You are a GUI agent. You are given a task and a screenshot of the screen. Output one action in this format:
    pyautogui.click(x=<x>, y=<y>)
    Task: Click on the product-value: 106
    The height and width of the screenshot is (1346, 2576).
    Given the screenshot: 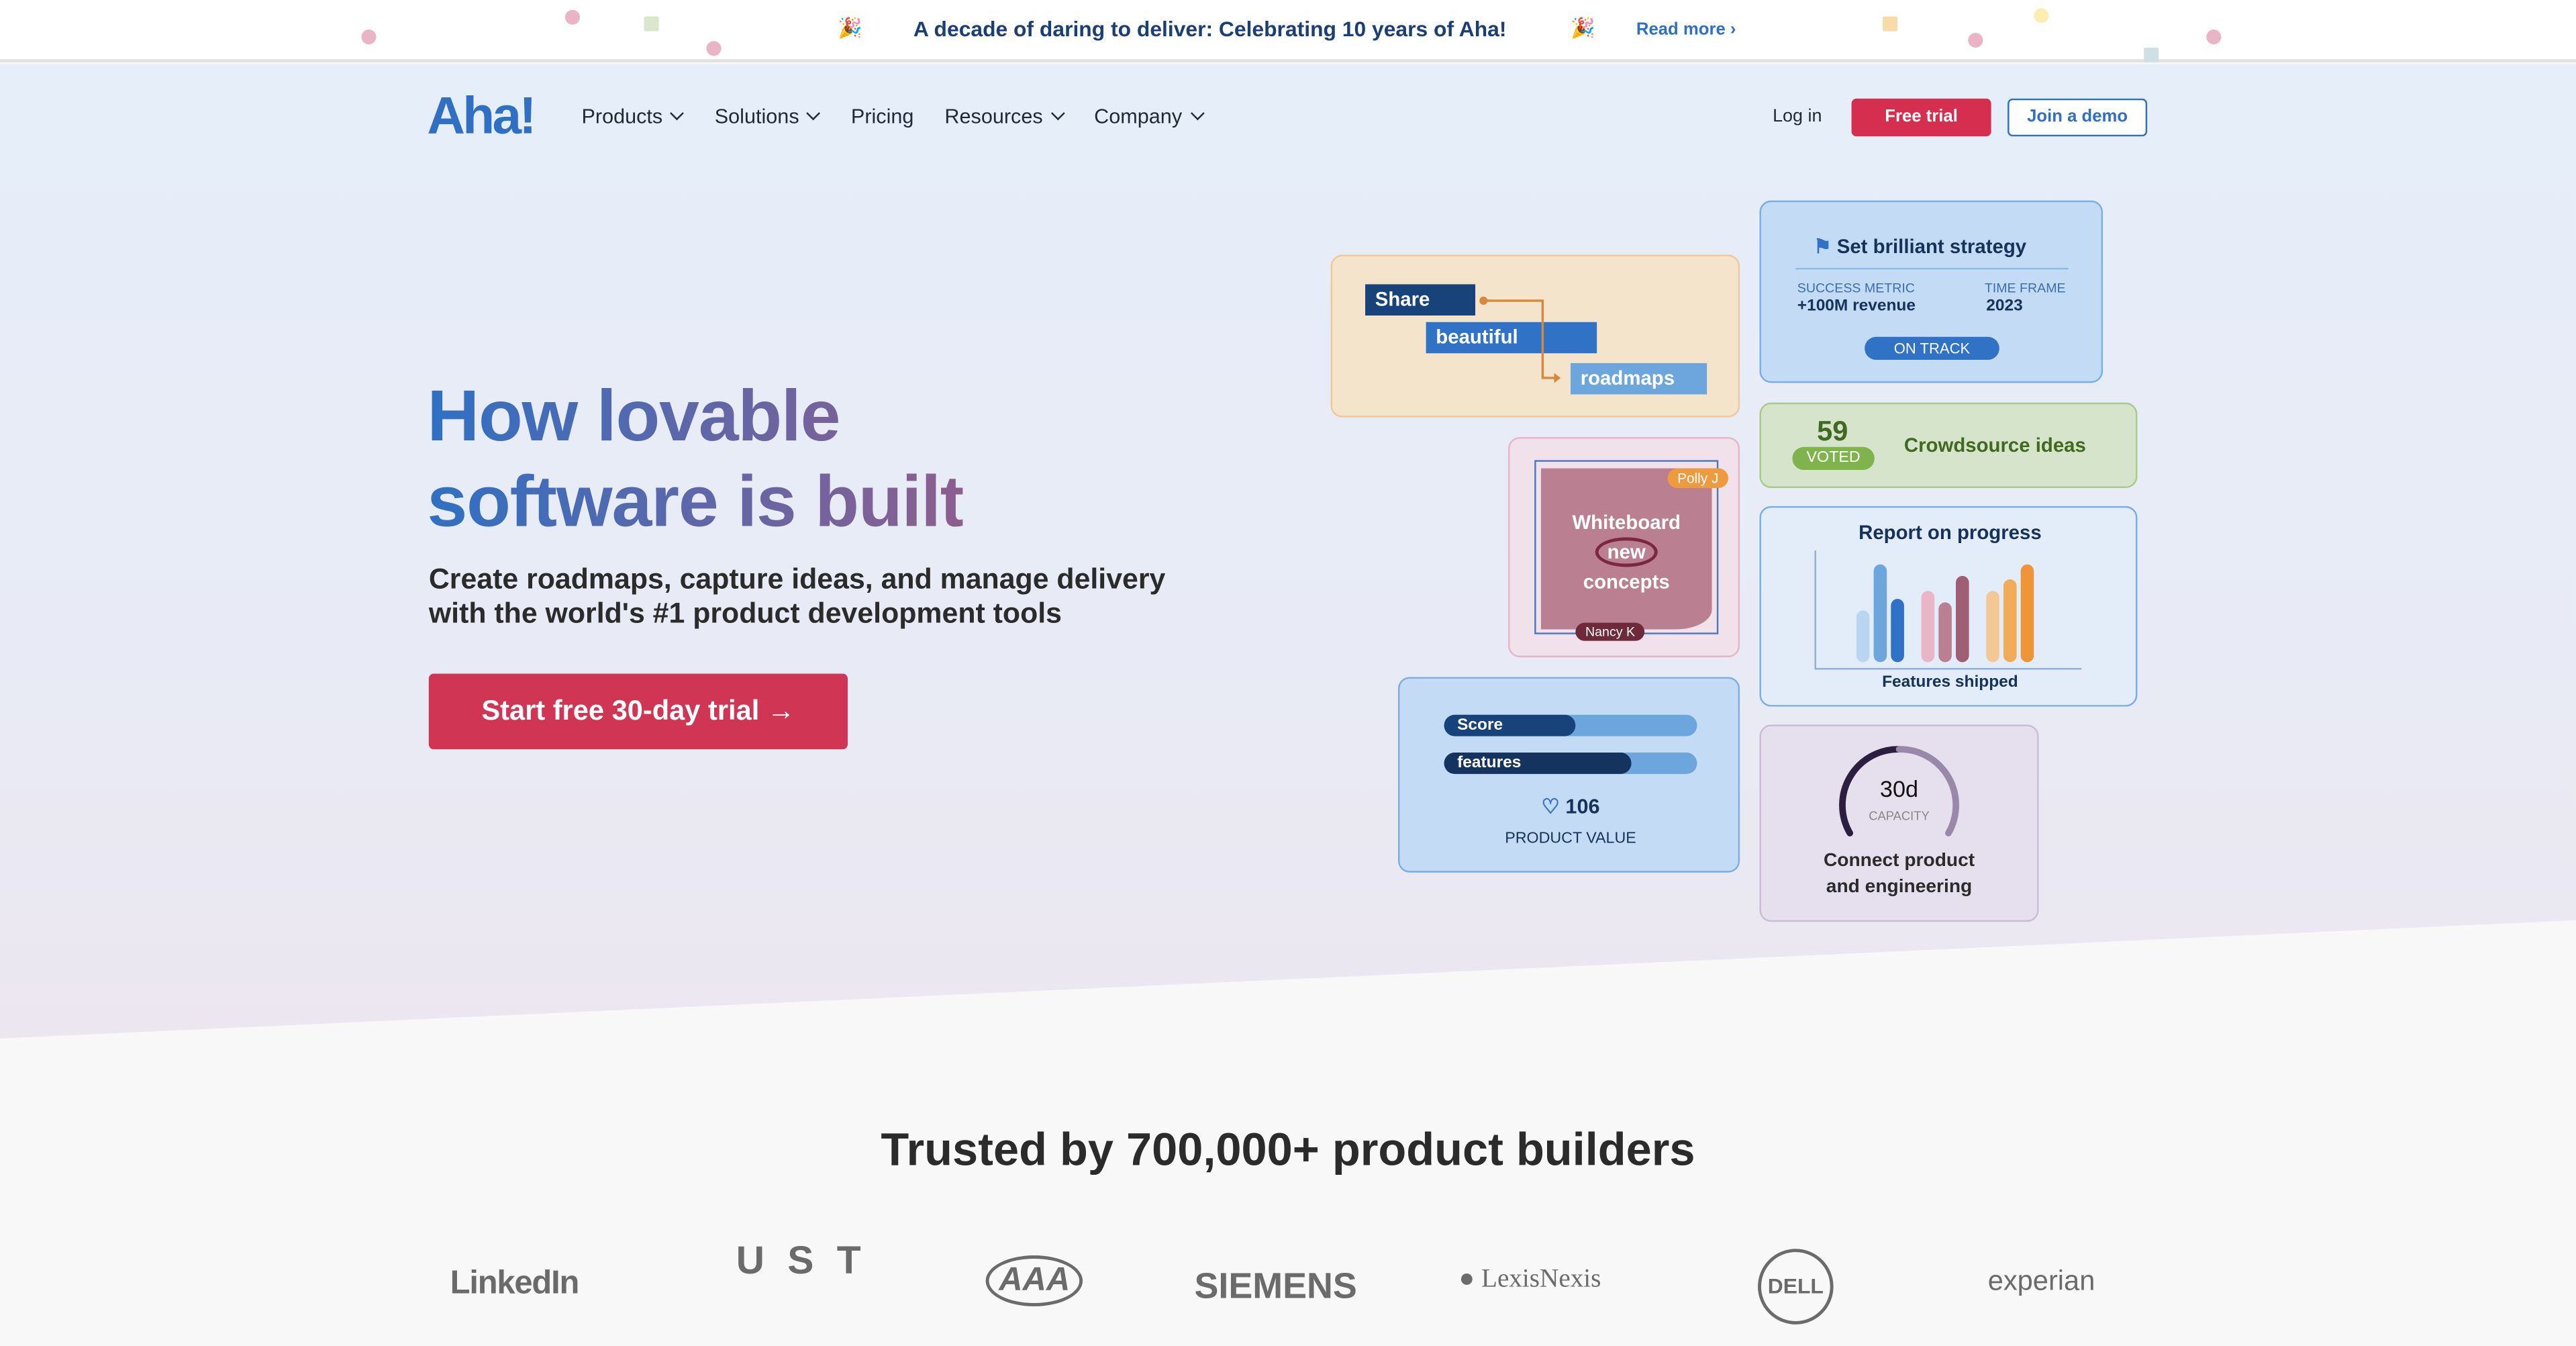 What is the action you would take?
    pyautogui.click(x=1582, y=806)
    